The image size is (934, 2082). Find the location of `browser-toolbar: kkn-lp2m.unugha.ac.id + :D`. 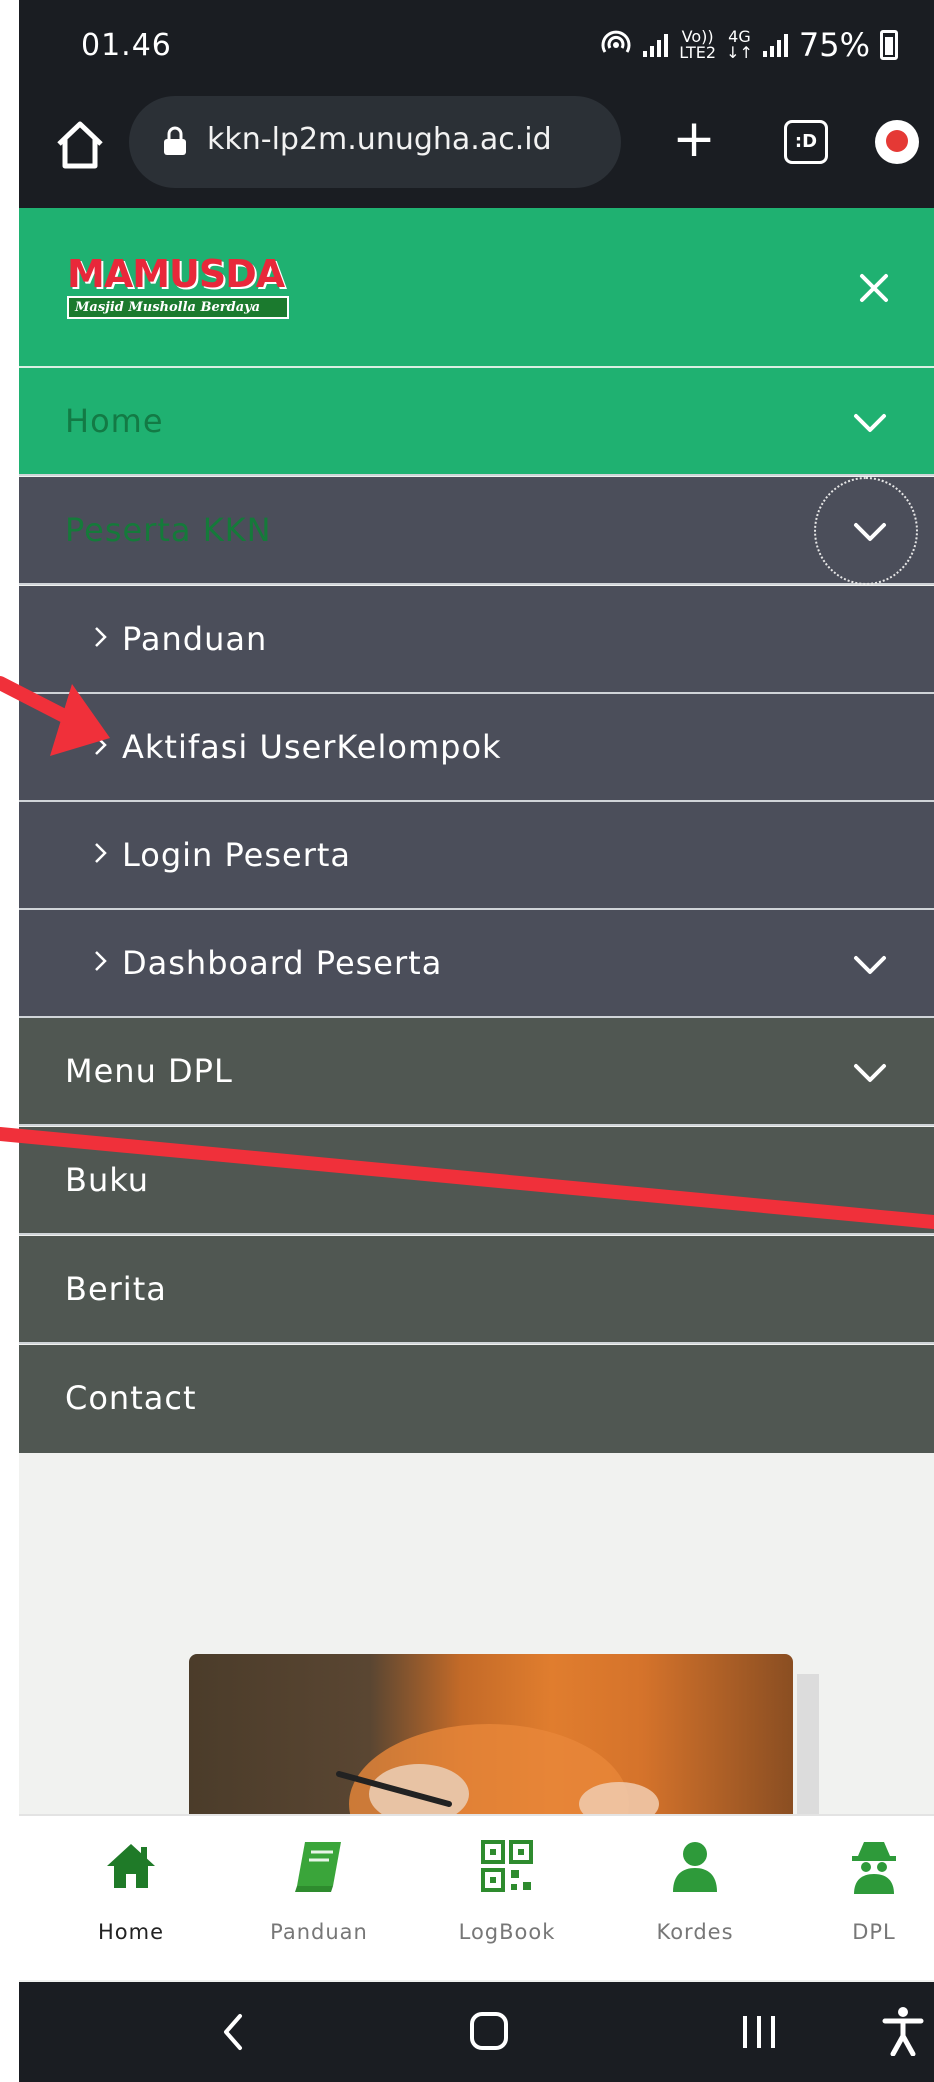

browser-toolbar: kkn-lp2m.unugha.ac.id + :D is located at coordinates (476, 152).